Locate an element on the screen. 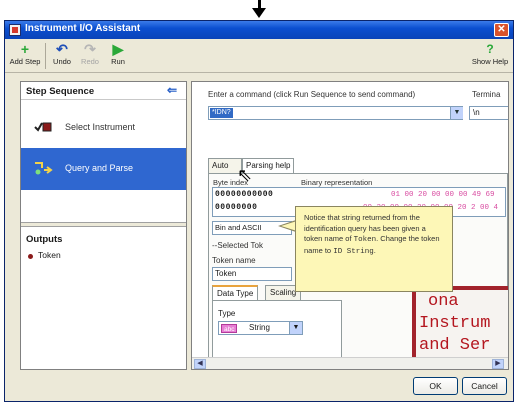 This screenshot has width=518, height=404. tab-data-type: Data Type is located at coordinates (235, 293).